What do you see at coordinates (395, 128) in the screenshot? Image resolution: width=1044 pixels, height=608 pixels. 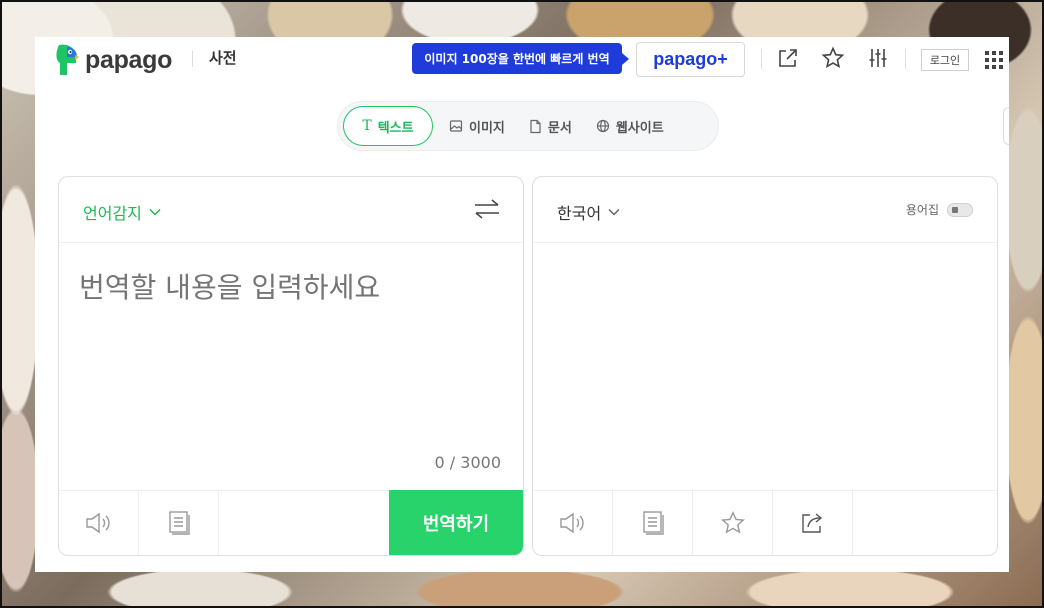 I see `tab-label: 텍스트` at bounding box center [395, 128].